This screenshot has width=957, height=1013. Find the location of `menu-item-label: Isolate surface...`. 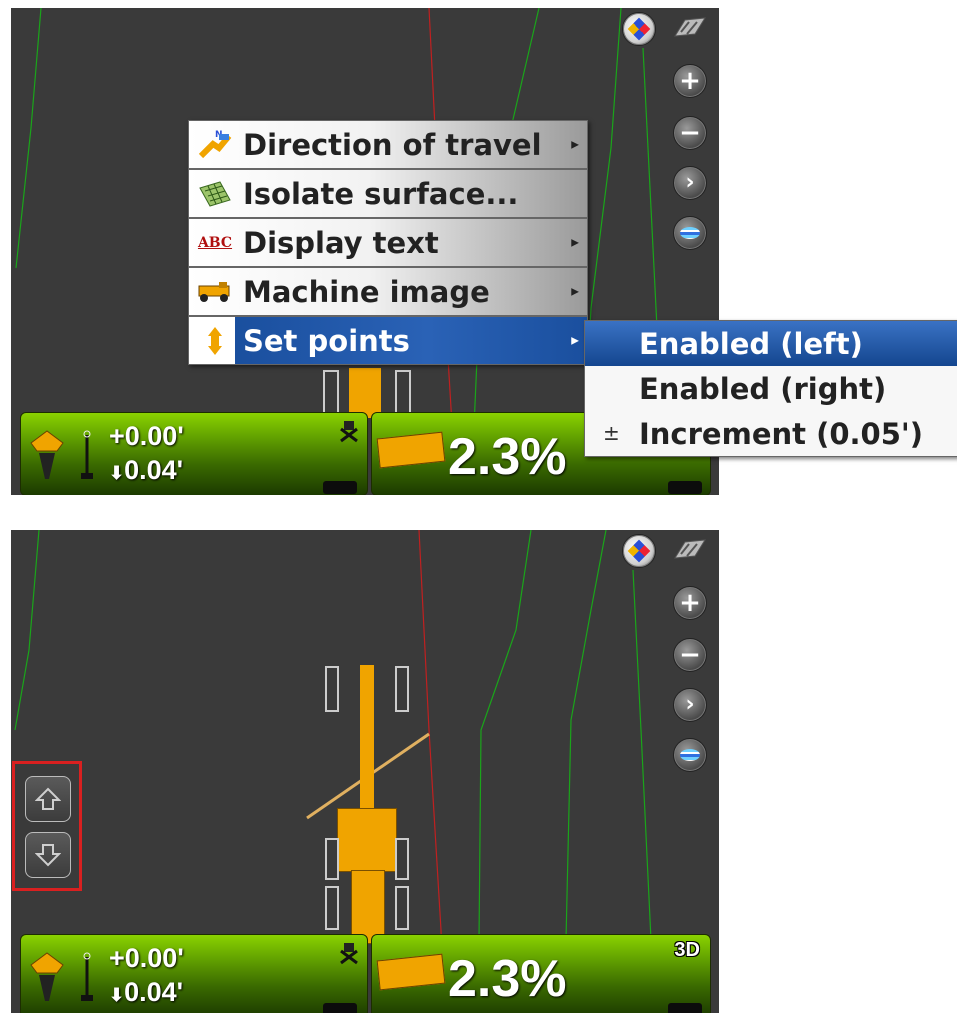

menu-item-label: Isolate surface... is located at coordinates (381, 193).